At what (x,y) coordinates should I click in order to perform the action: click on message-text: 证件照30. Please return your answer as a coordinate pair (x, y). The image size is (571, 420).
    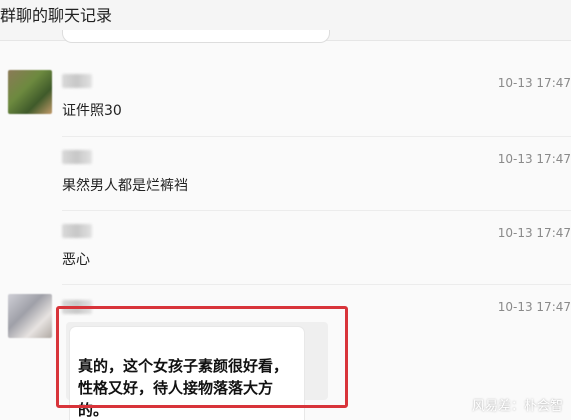
    Looking at the image, I should click on (92, 111).